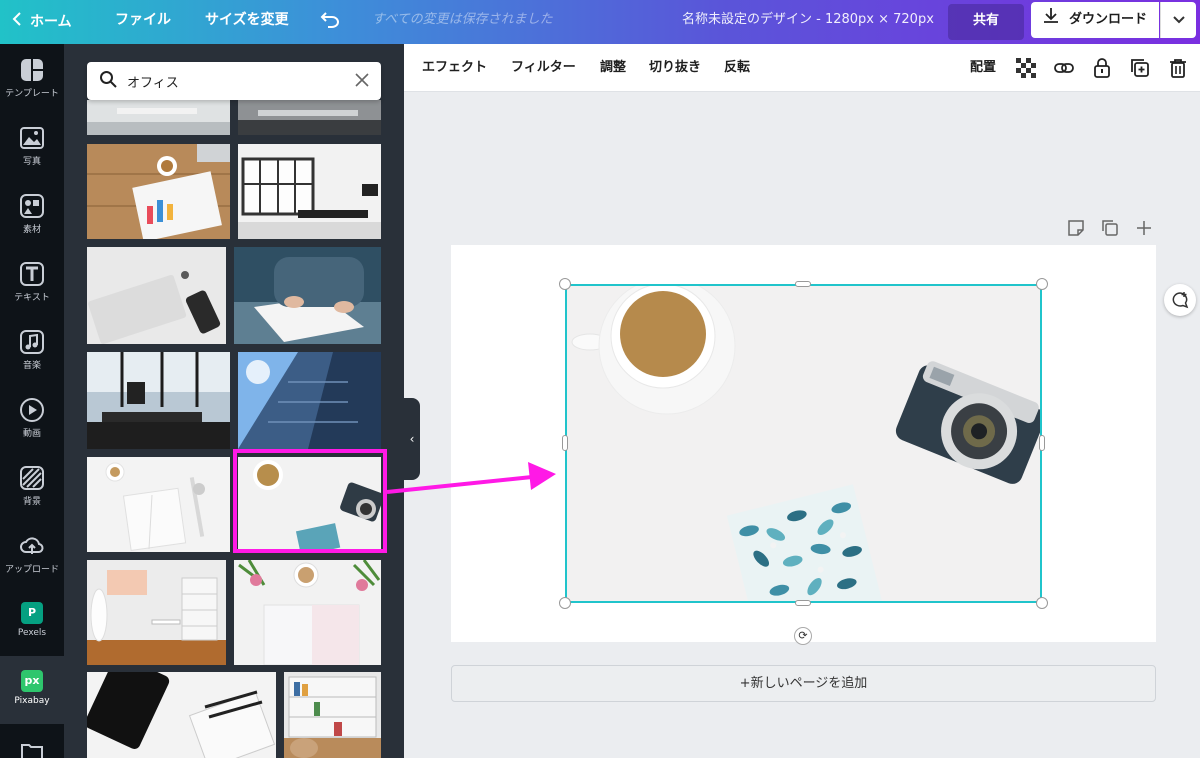  What do you see at coordinates (51, 22) in the screenshot?
I see `home-label: ホーム` at bounding box center [51, 22].